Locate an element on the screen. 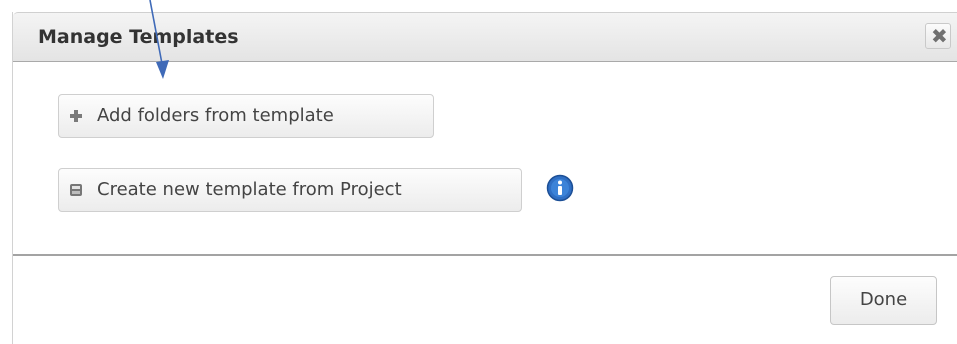 The height and width of the screenshot is (344, 957). plus-icon is located at coordinates (76, 116).